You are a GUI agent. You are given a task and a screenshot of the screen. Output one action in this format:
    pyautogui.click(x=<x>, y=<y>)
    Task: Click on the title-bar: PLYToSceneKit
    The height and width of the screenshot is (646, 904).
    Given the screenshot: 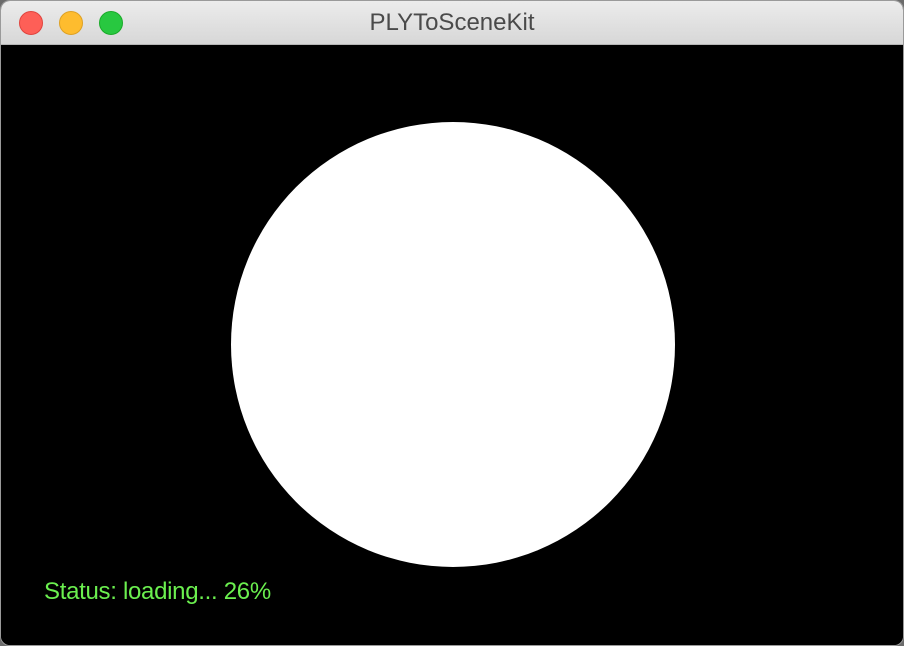 What is the action you would take?
    pyautogui.click(x=452, y=23)
    